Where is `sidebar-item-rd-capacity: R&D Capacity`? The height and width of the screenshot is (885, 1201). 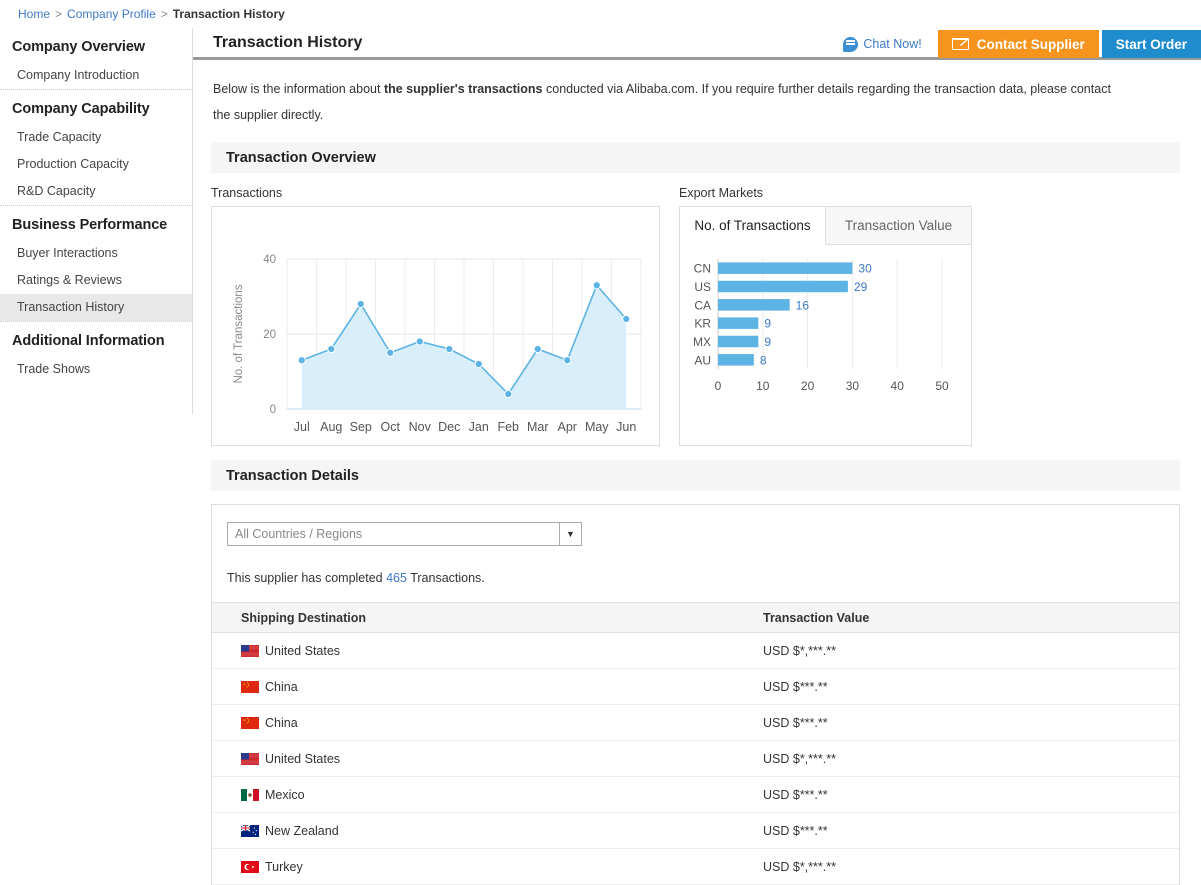
sidebar-item-rd-capacity: R&D Capacity is located at coordinates (96, 191).